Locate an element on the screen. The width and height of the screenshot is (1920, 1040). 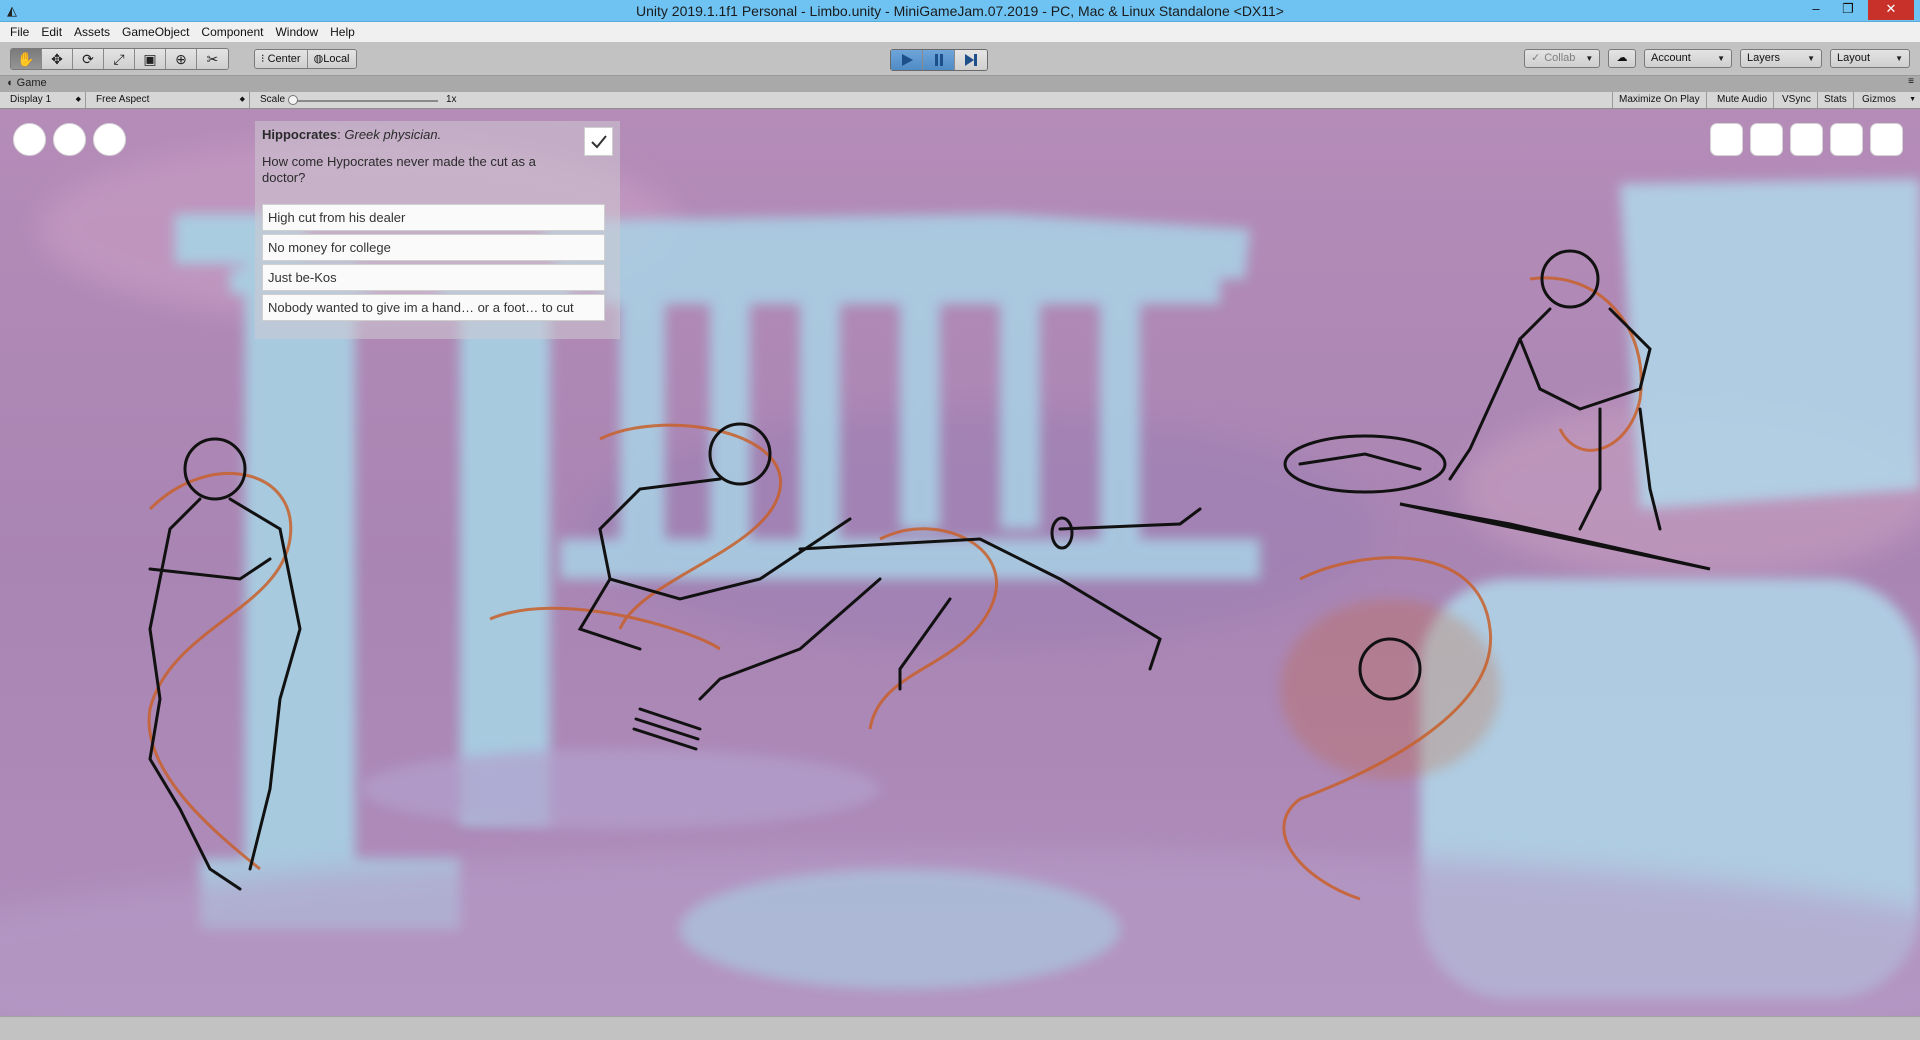
scale-tool-icon: ⤢ is located at coordinates (119, 59).